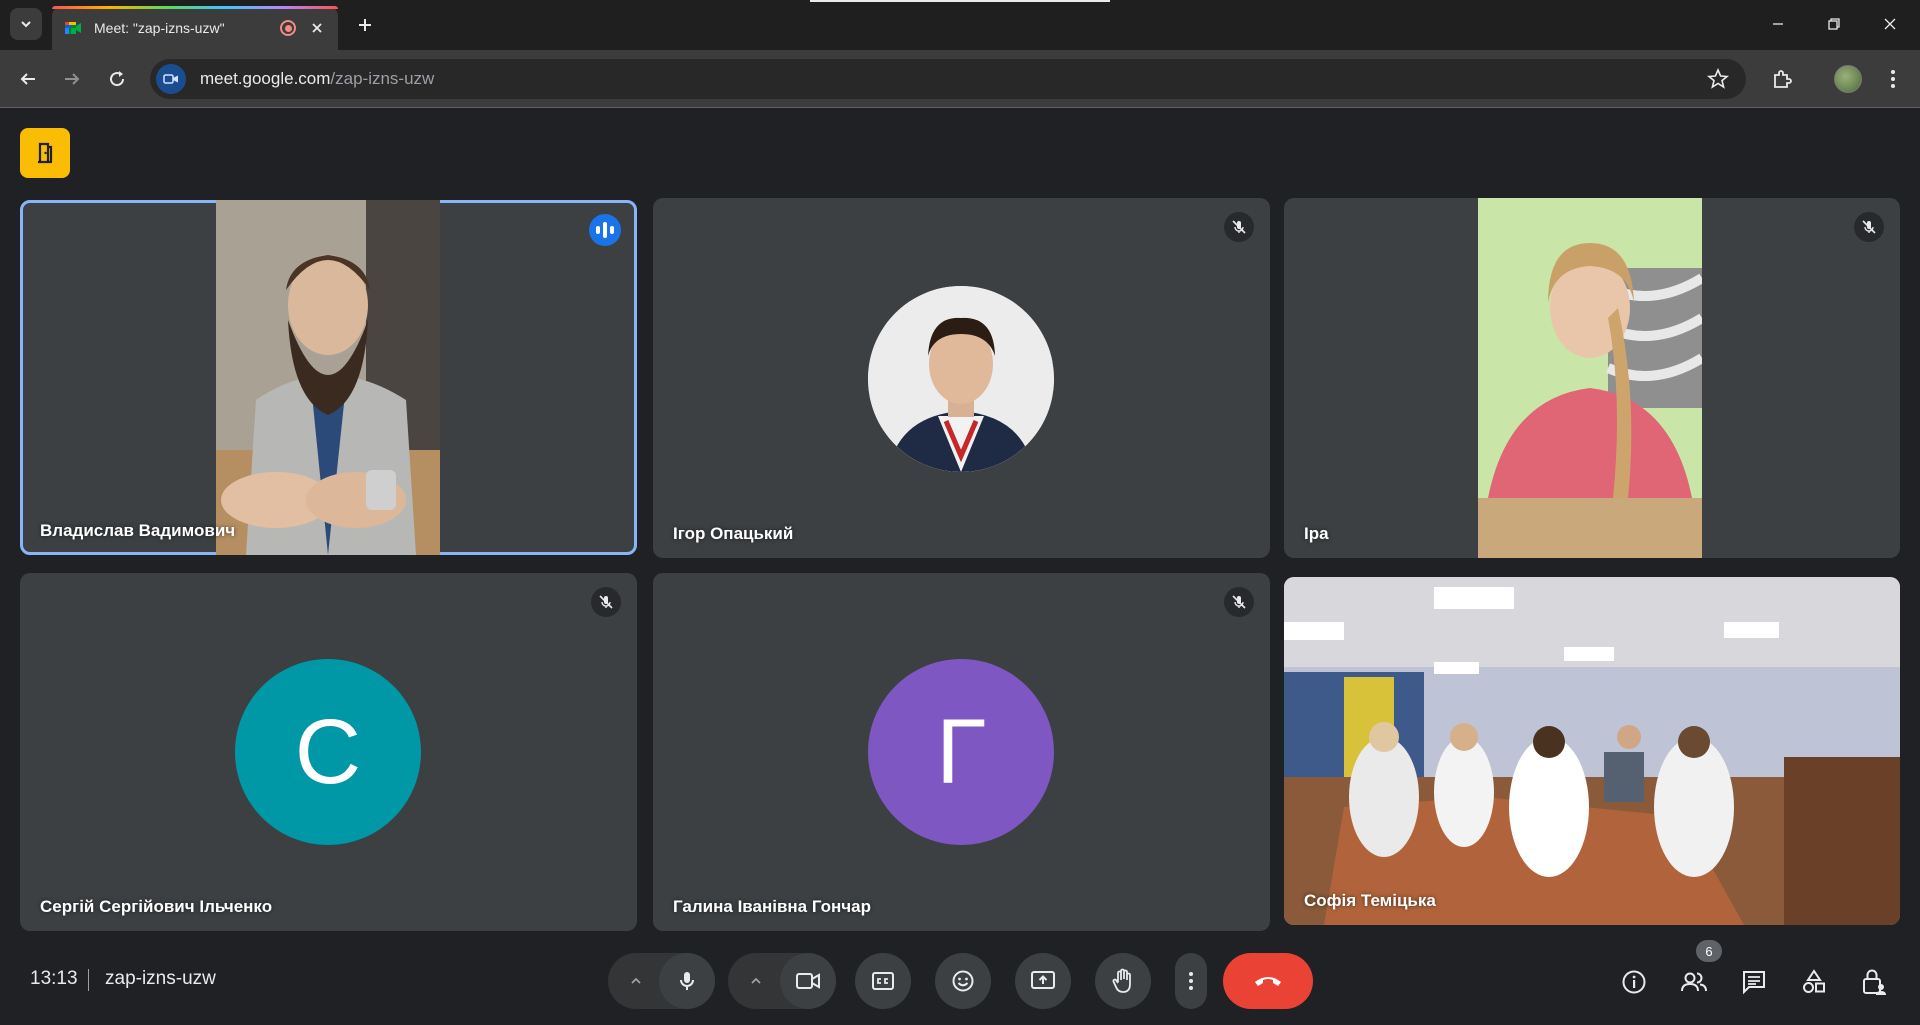 This screenshot has width=1920, height=1025. I want to click on arrow-right-icon, so click(72, 79).